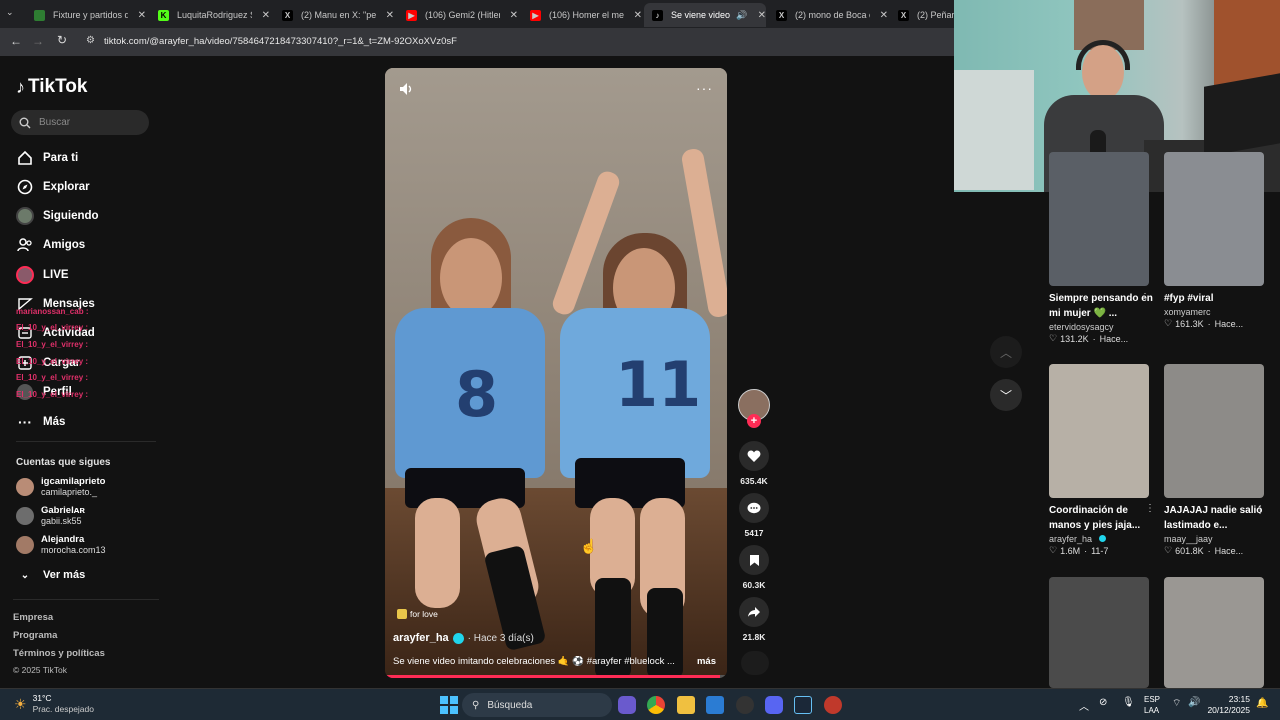  What do you see at coordinates (52, 327) in the screenshot?
I see `stream-chat-line: El_10_y_el_virrey :` at bounding box center [52, 327].